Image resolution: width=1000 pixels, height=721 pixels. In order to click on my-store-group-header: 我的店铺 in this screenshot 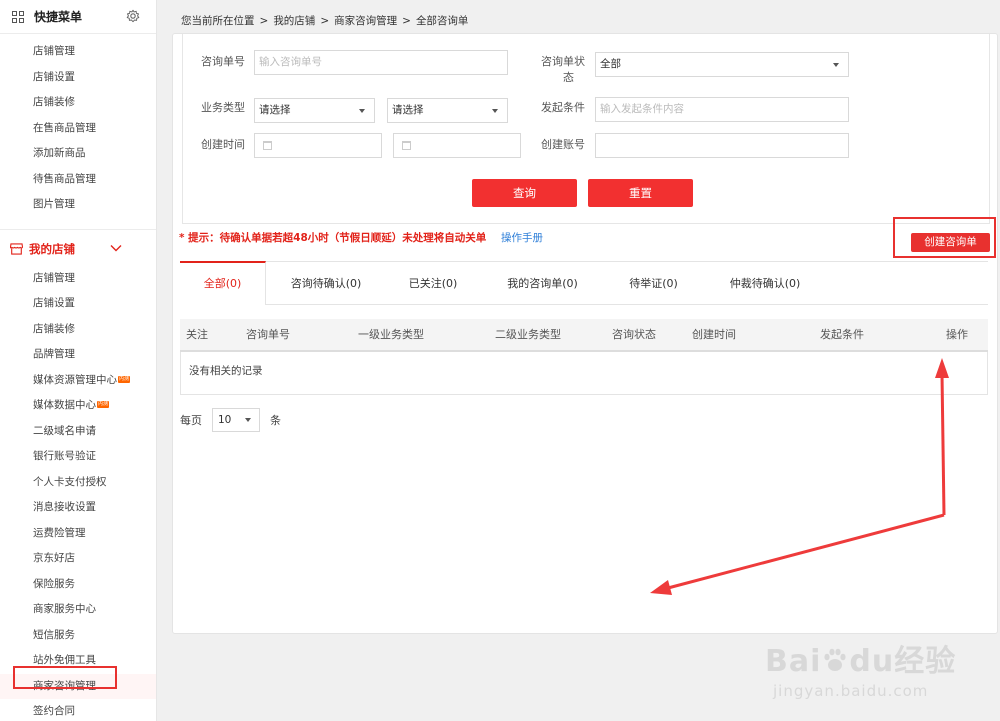, I will do `click(78, 249)`.